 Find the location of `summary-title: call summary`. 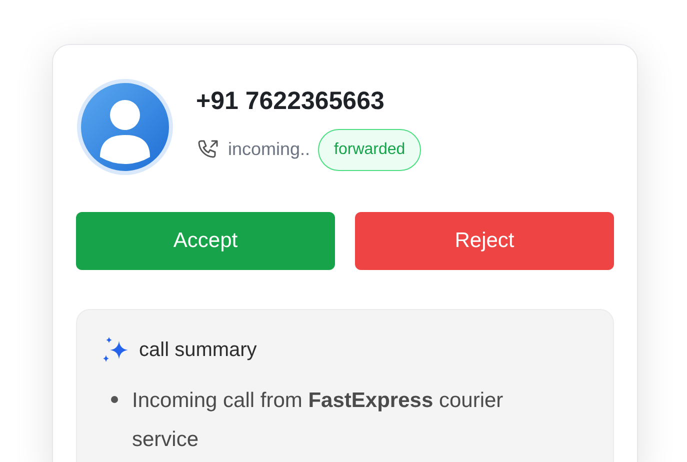

summary-title: call summary is located at coordinates (198, 350).